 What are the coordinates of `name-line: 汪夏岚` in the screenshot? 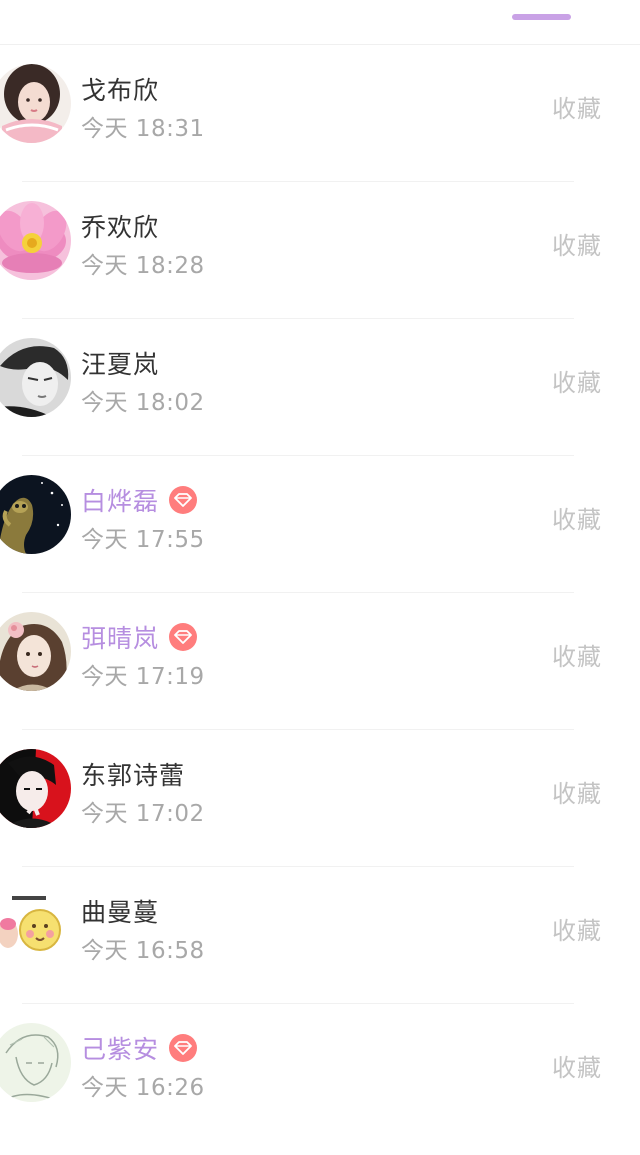 It's located at (120, 363).